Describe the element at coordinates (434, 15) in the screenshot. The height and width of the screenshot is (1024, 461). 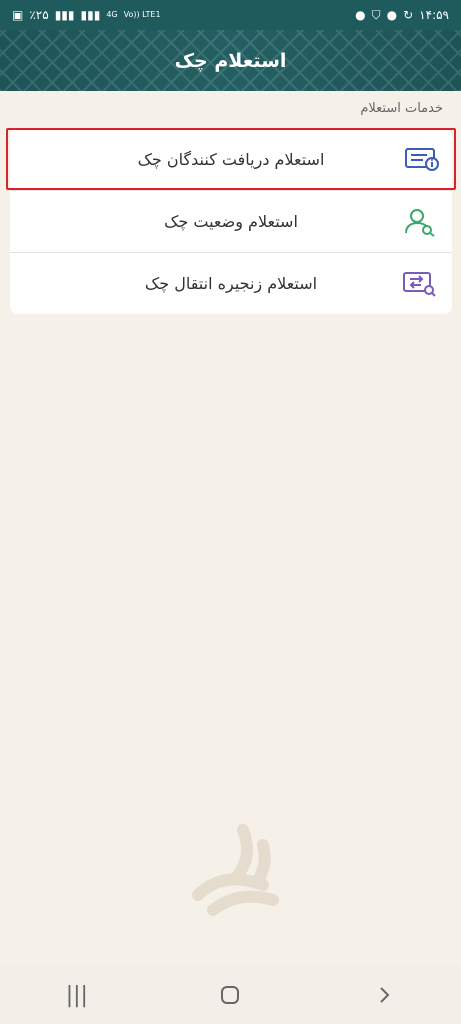
I see `clock-time: ۱۴:۵۹` at that location.